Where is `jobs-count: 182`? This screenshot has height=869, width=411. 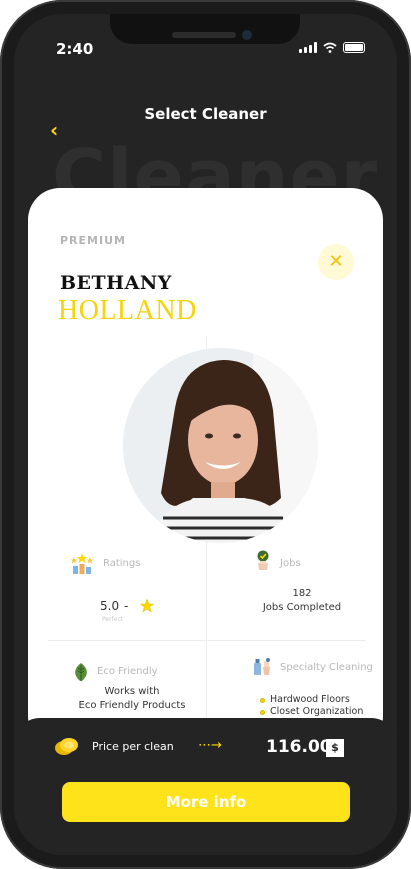 jobs-count: 182 is located at coordinates (302, 593).